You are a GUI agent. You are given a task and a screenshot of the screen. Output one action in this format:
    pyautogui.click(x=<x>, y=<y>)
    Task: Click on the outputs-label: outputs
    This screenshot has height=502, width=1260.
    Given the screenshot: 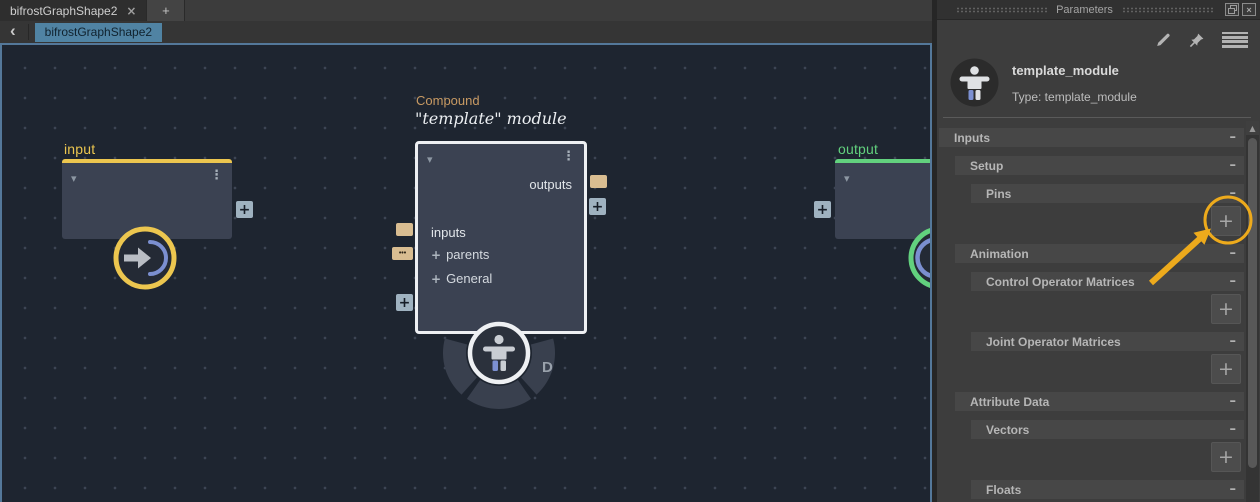 What is the action you would take?
    pyautogui.click(x=550, y=184)
    